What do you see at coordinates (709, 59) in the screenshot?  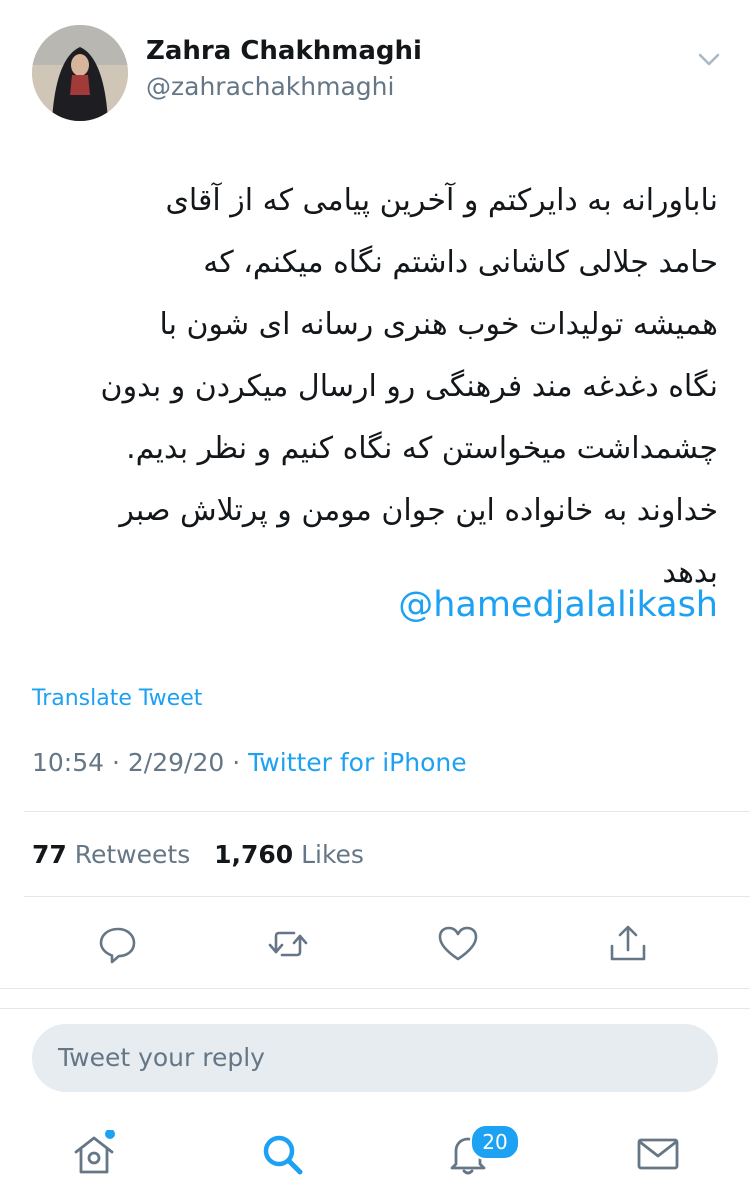 I see `chevron-down-icon` at bounding box center [709, 59].